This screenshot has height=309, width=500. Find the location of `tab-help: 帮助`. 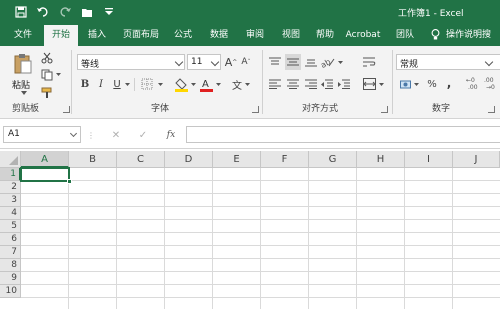

tab-help: 帮助 is located at coordinates (325, 35).